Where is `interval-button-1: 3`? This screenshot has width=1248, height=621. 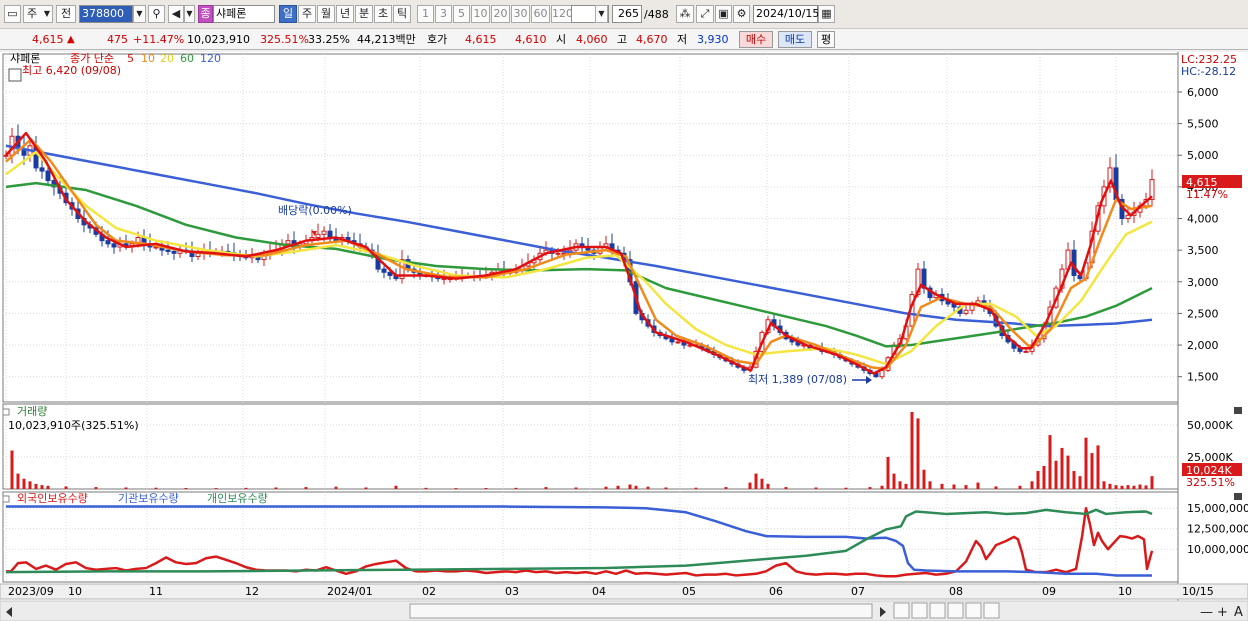
interval-button-1: 3 is located at coordinates (443, 14).